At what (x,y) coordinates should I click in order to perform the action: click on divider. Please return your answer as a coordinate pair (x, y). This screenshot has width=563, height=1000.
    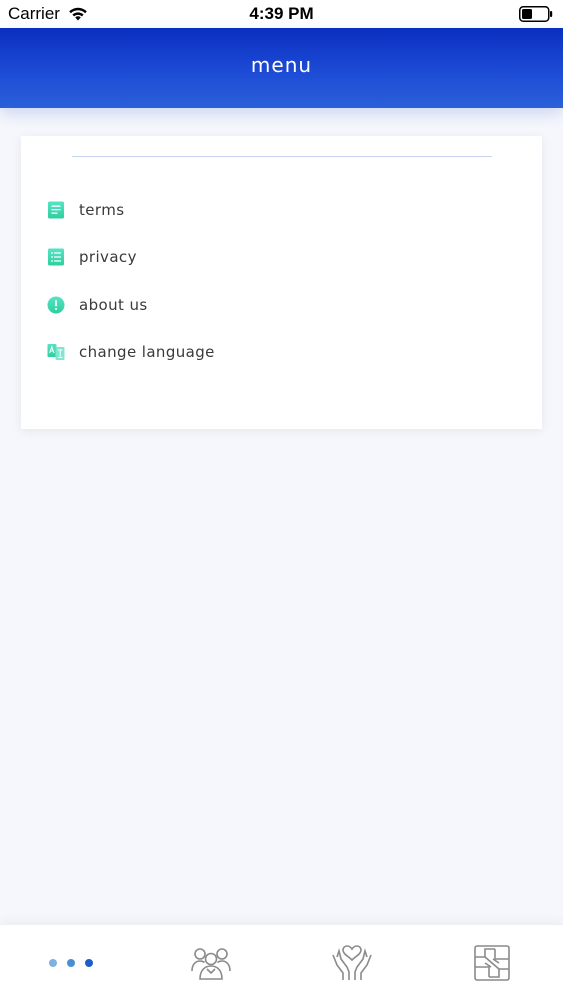
    Looking at the image, I should click on (282, 156).